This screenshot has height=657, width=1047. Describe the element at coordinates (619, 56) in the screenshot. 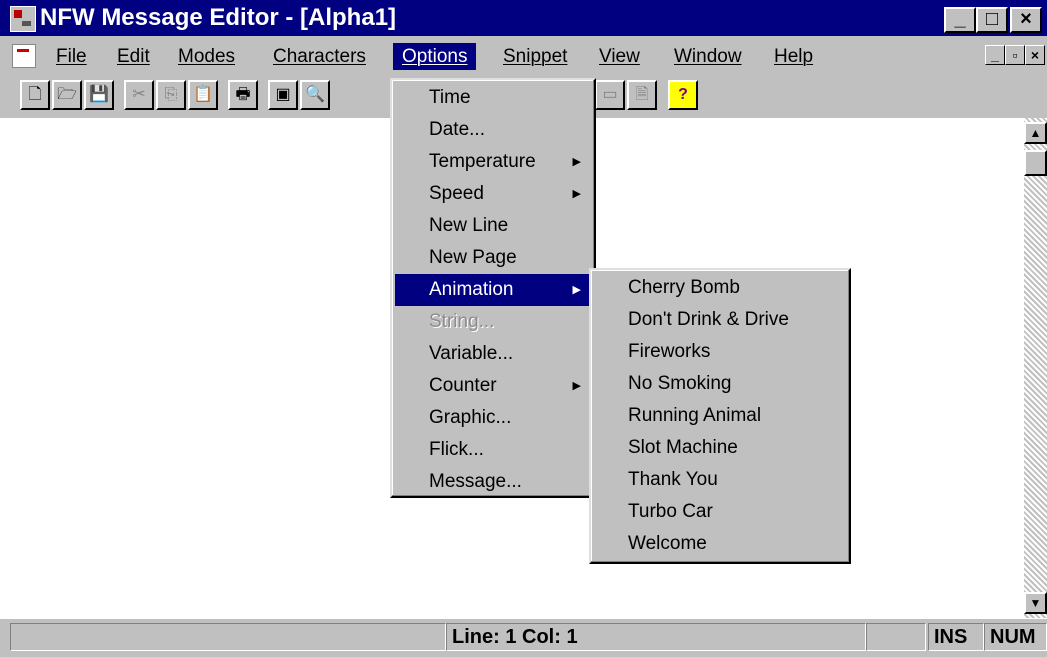

I see `menu-view: View` at that location.